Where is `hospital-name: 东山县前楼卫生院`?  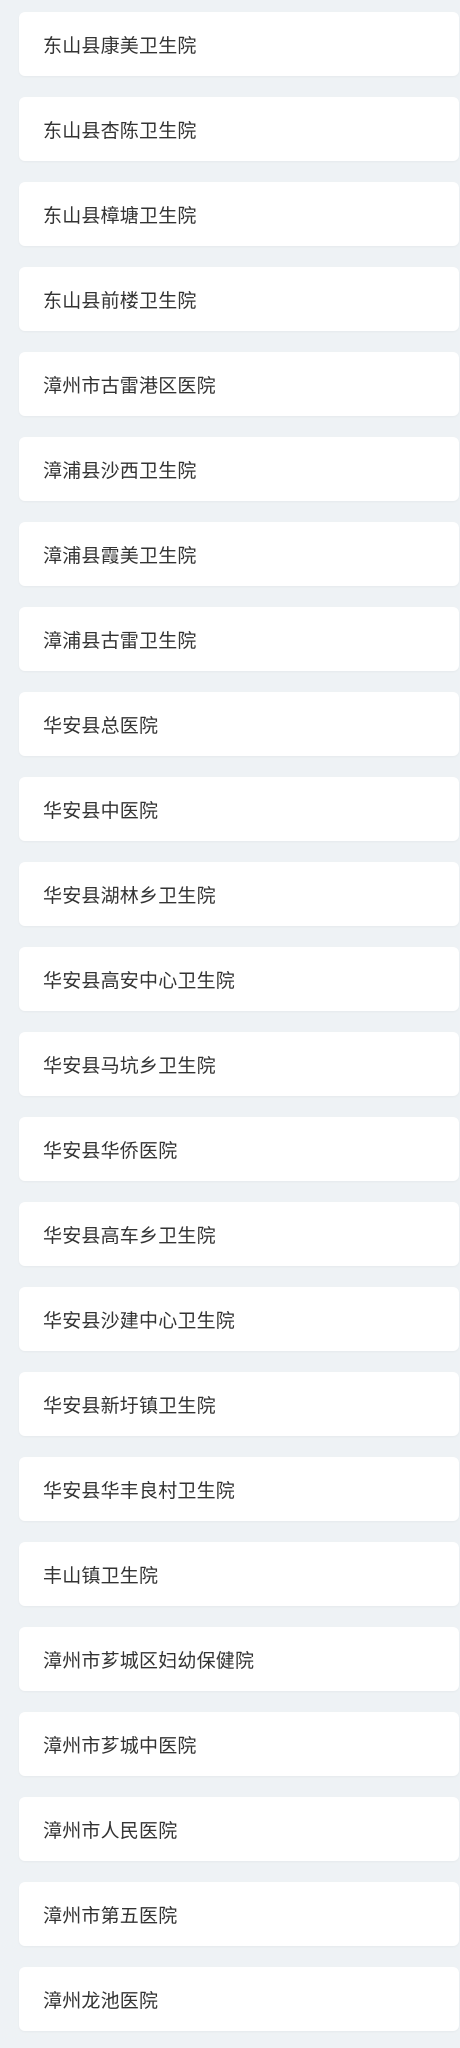
hospital-name: 东山县前楼卫生院 is located at coordinates (120, 300).